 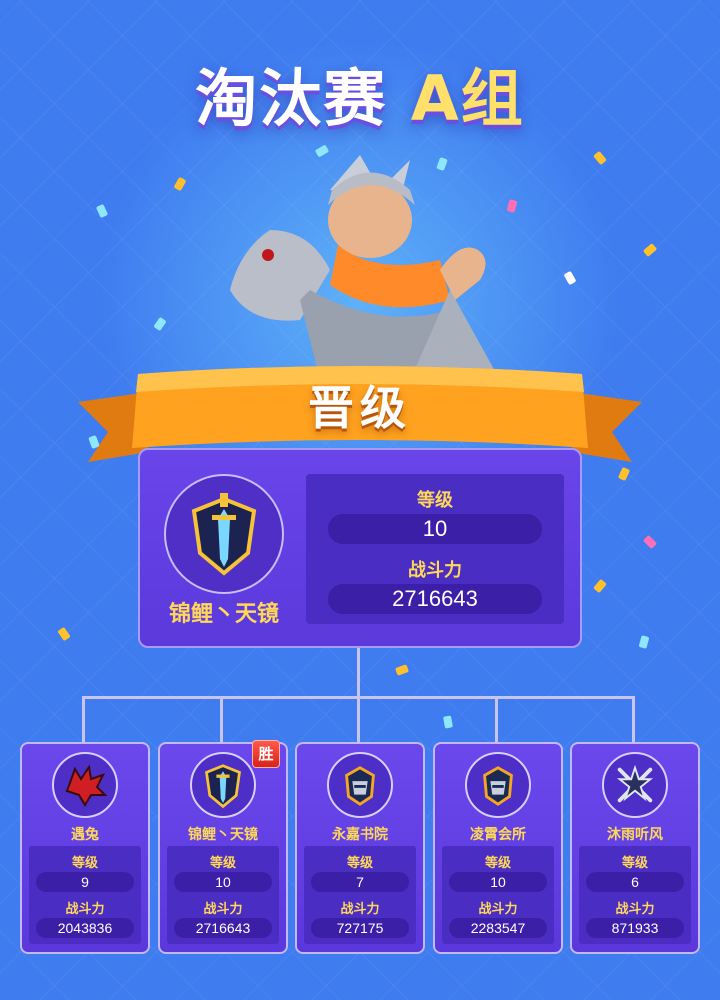 What do you see at coordinates (365, 267) in the screenshot?
I see `knight-character-illustration` at bounding box center [365, 267].